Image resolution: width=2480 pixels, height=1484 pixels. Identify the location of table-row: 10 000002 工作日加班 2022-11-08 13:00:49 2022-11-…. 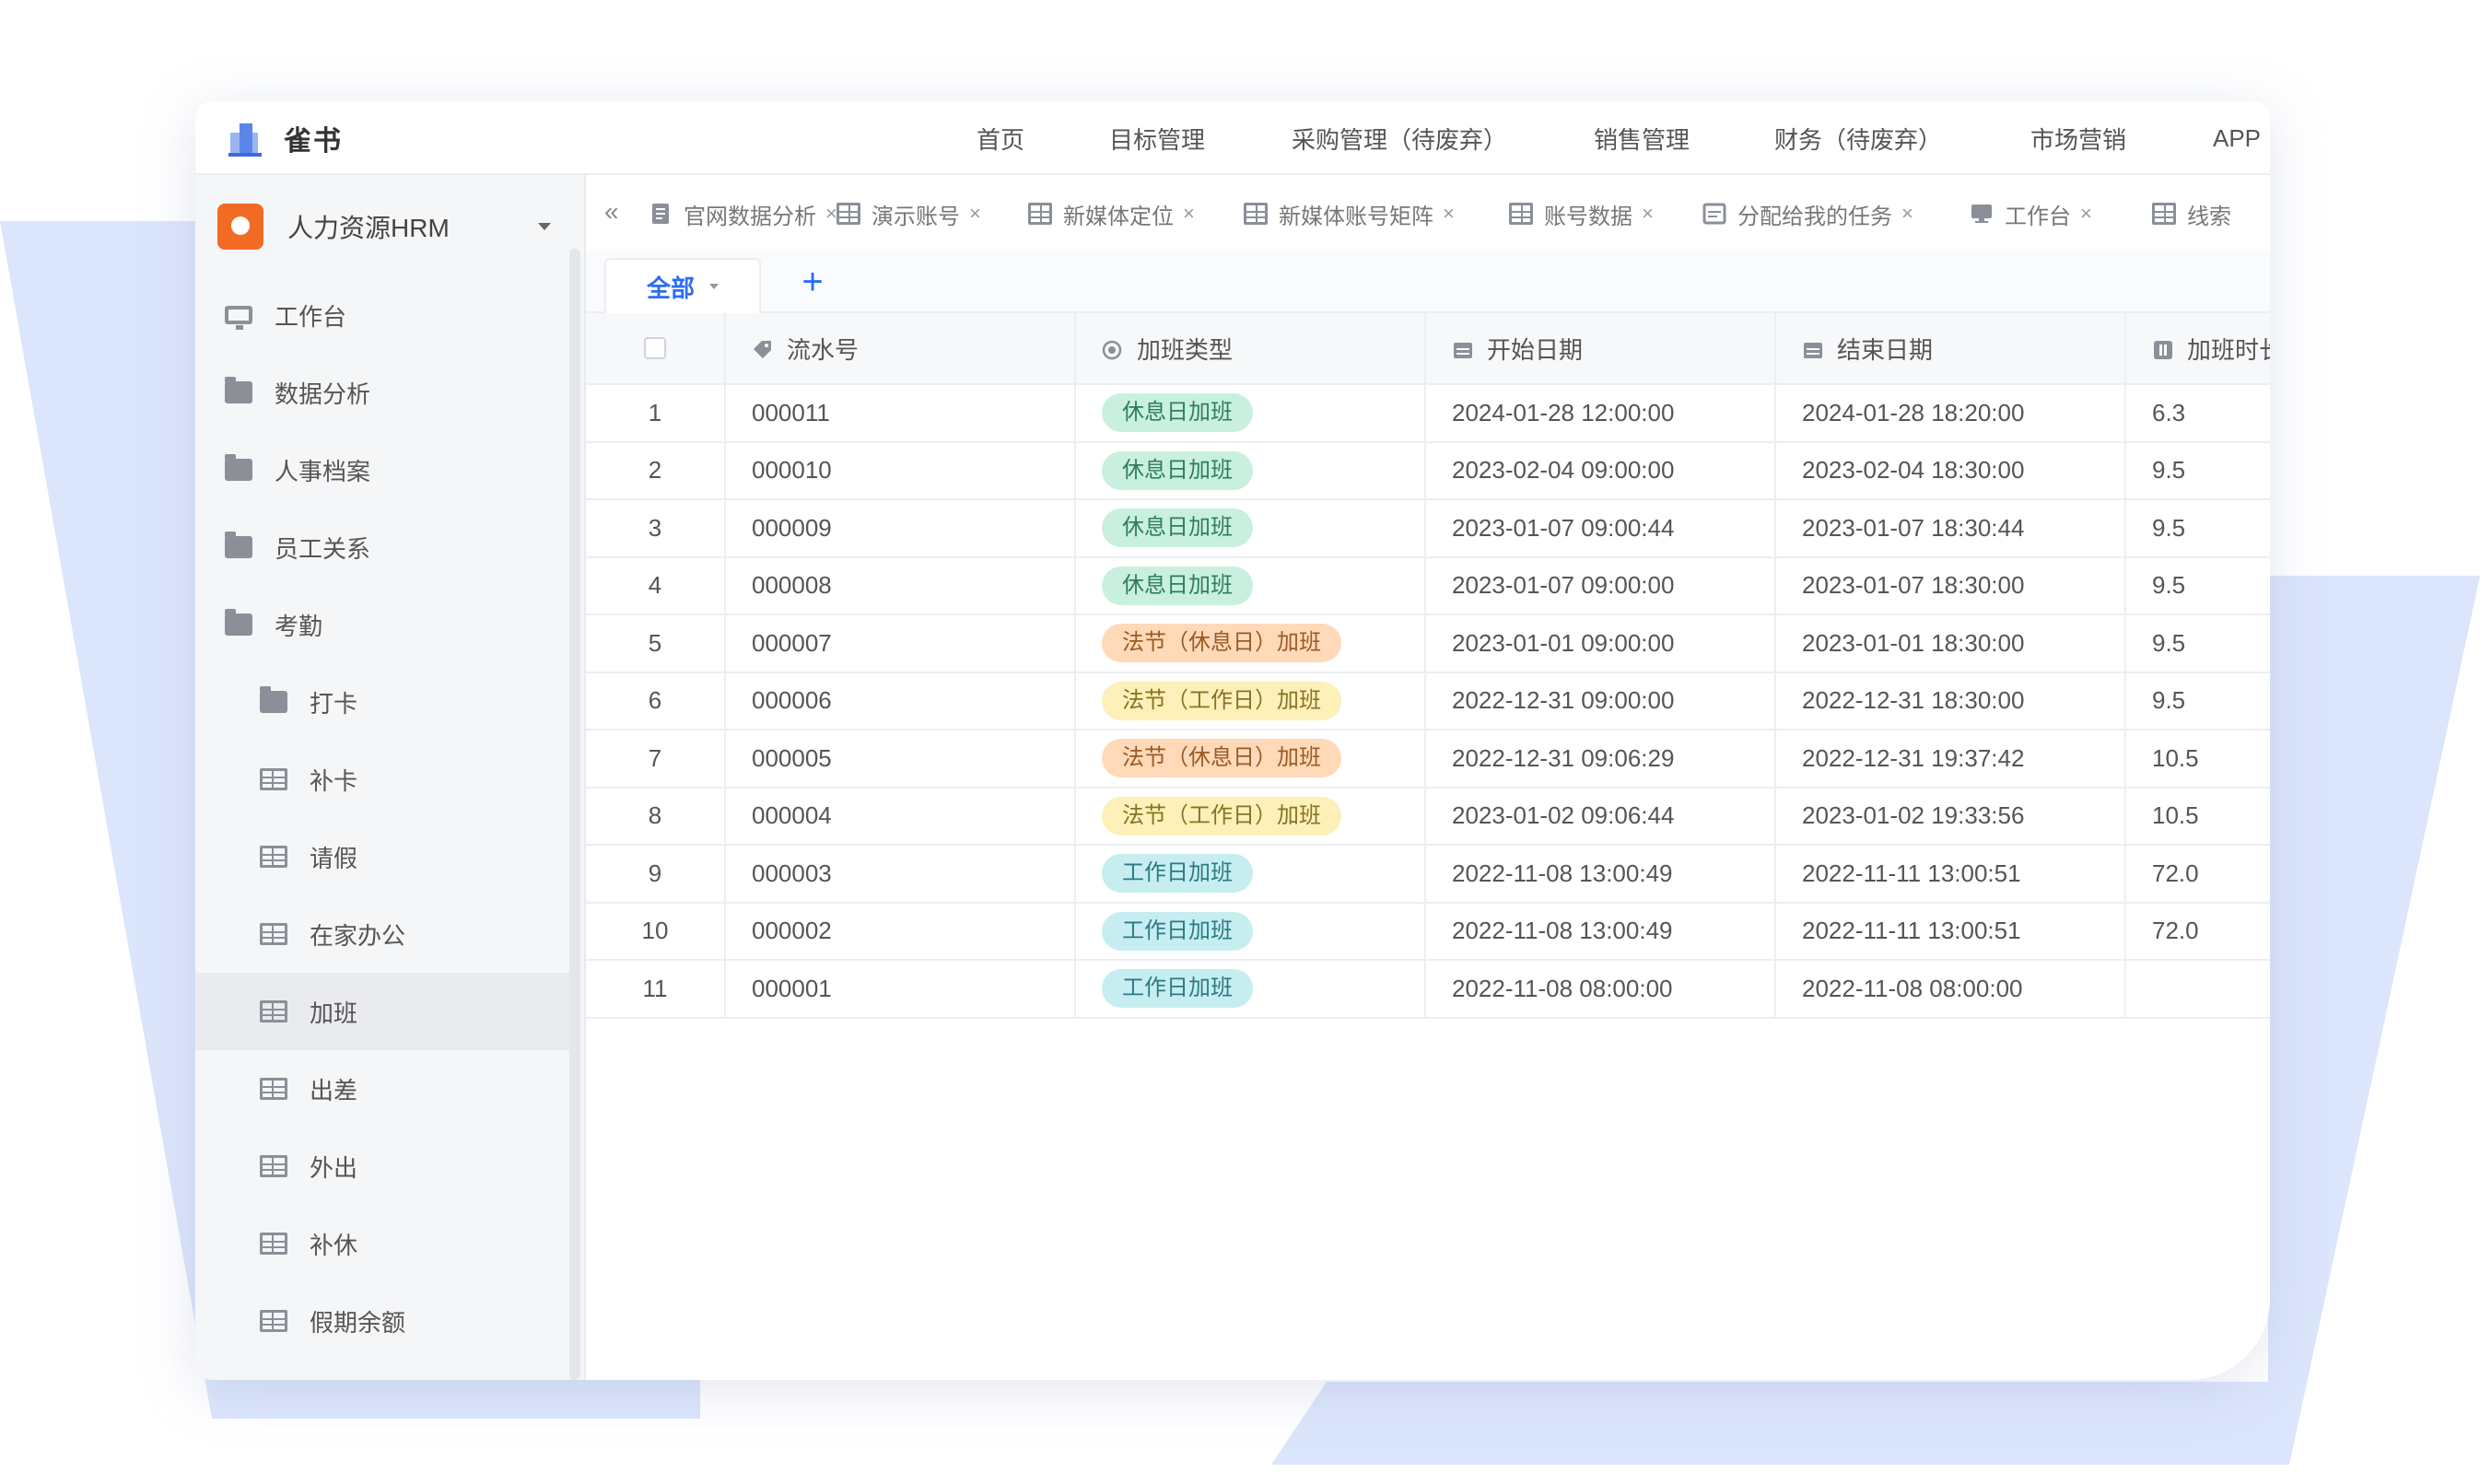
(1428, 932).